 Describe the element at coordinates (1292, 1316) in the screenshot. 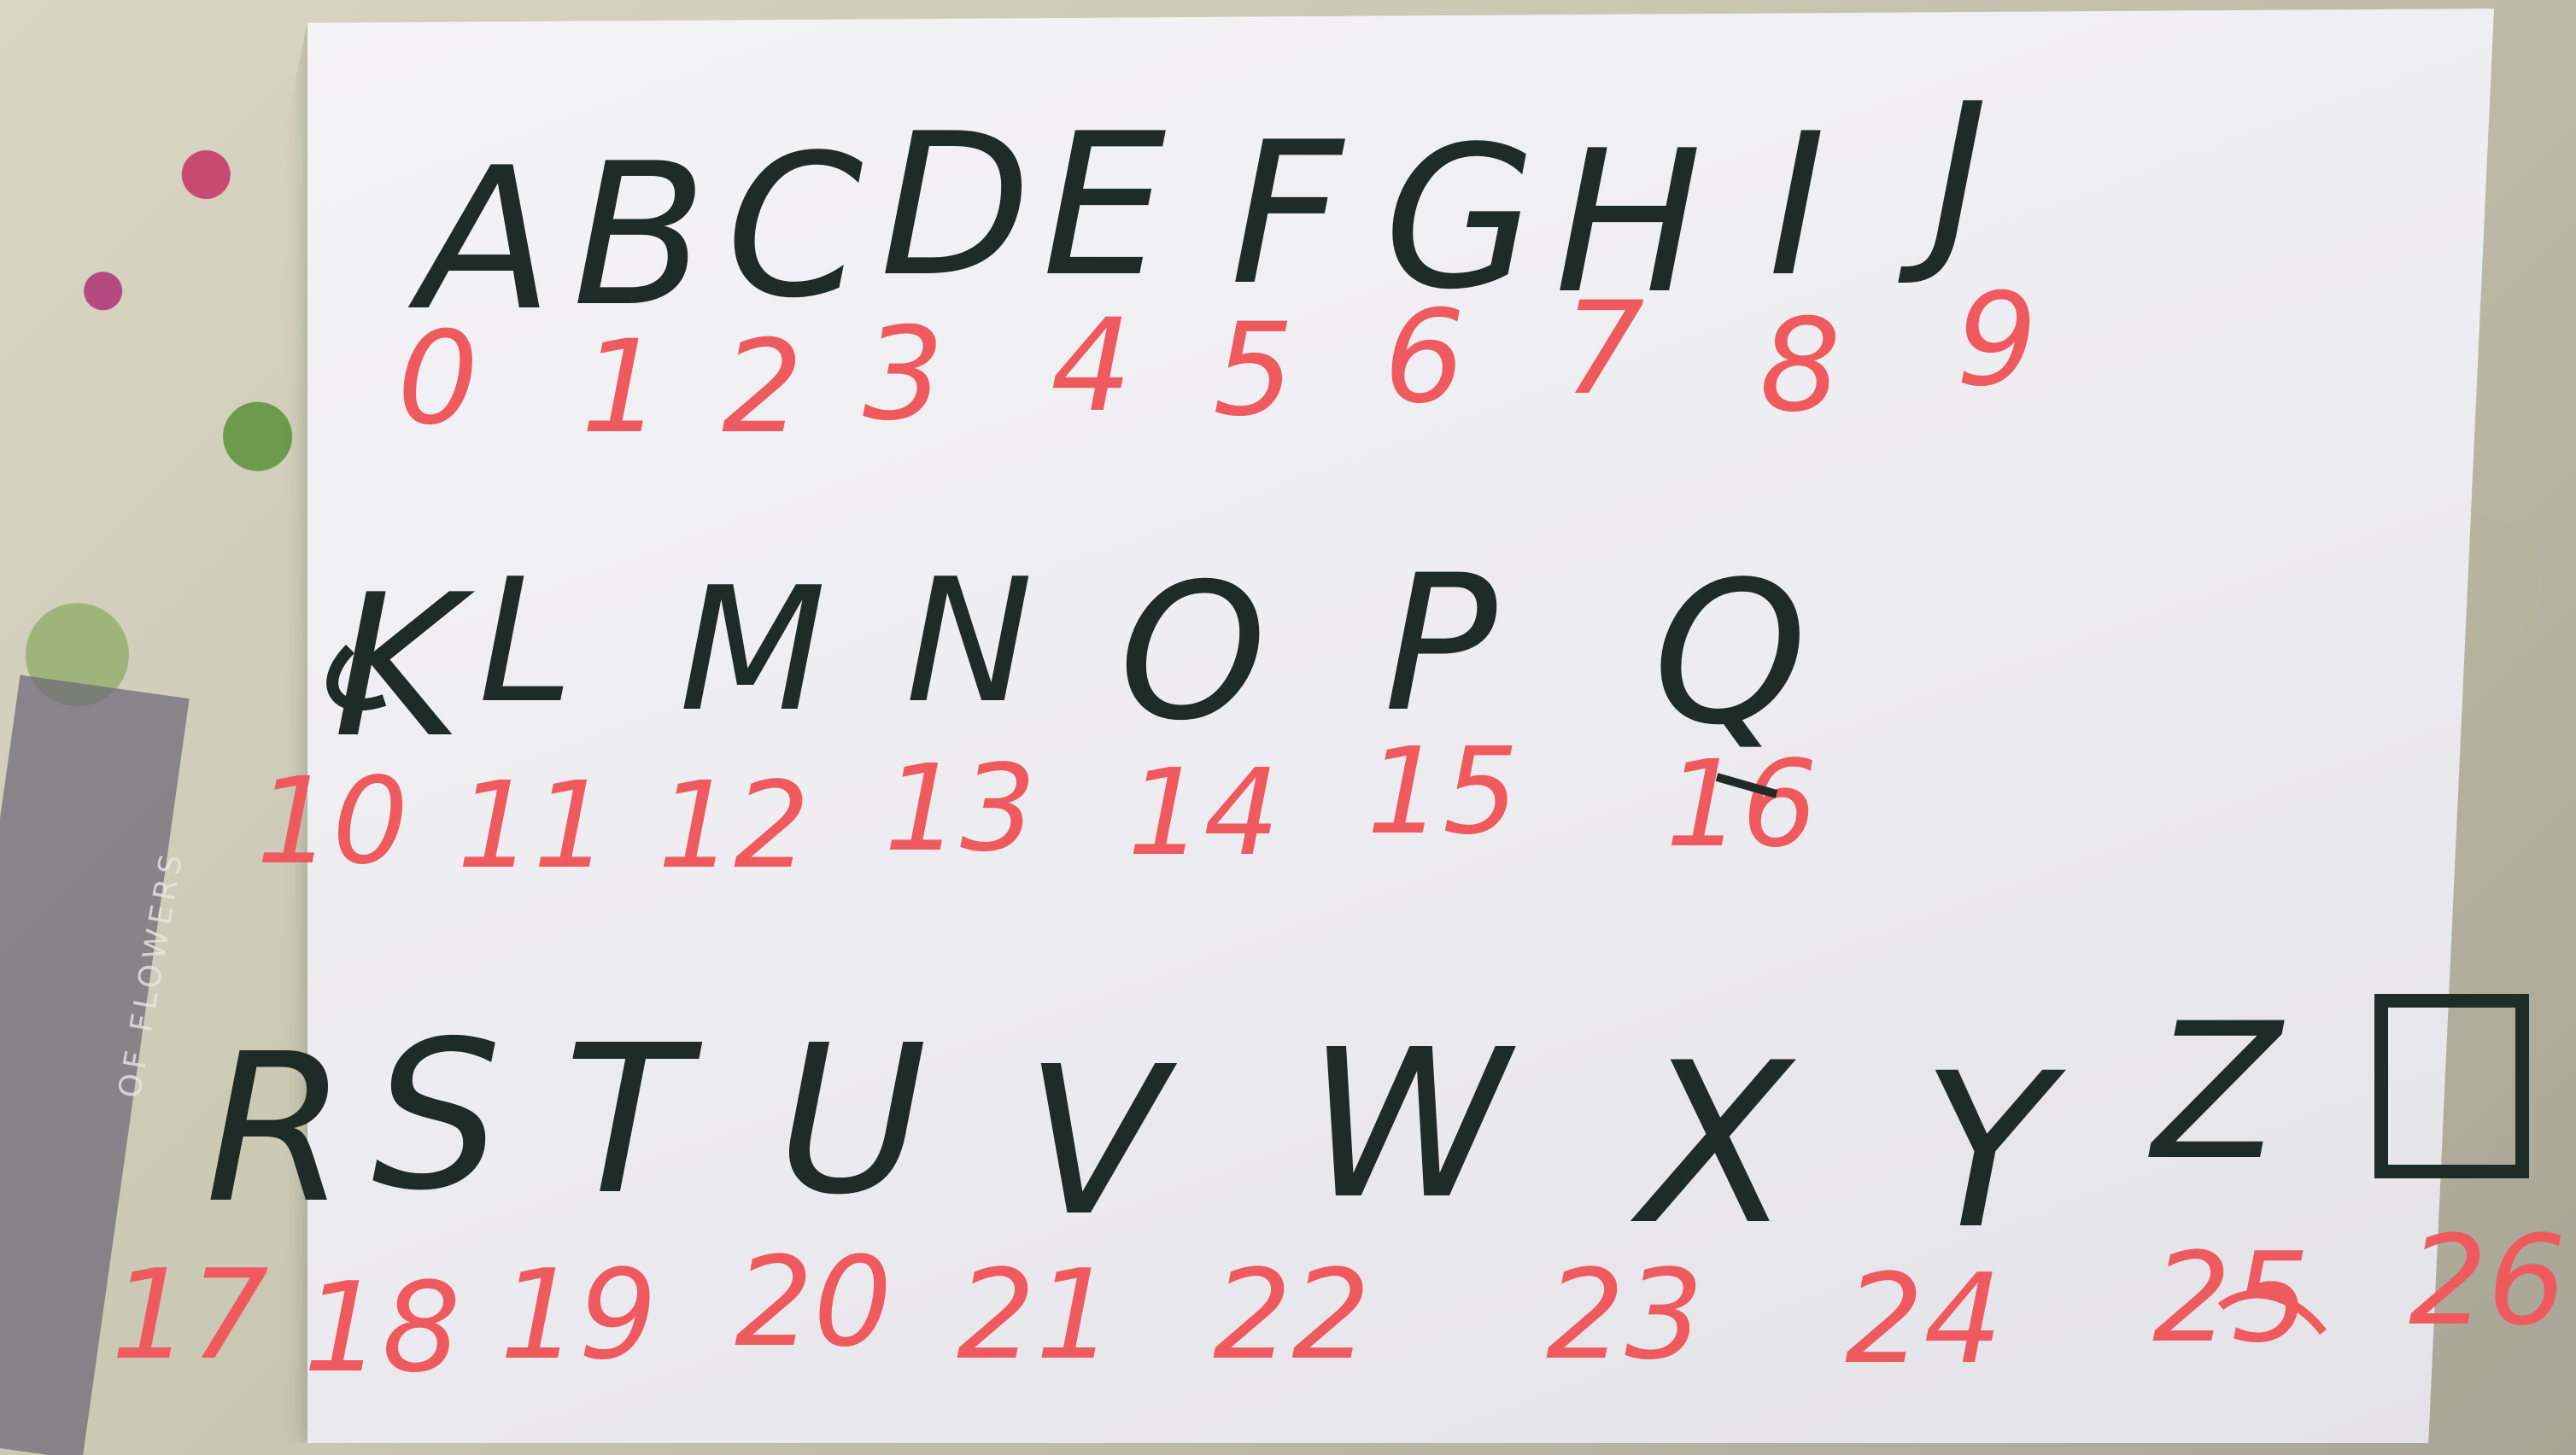

I see `number-22: 22` at that location.